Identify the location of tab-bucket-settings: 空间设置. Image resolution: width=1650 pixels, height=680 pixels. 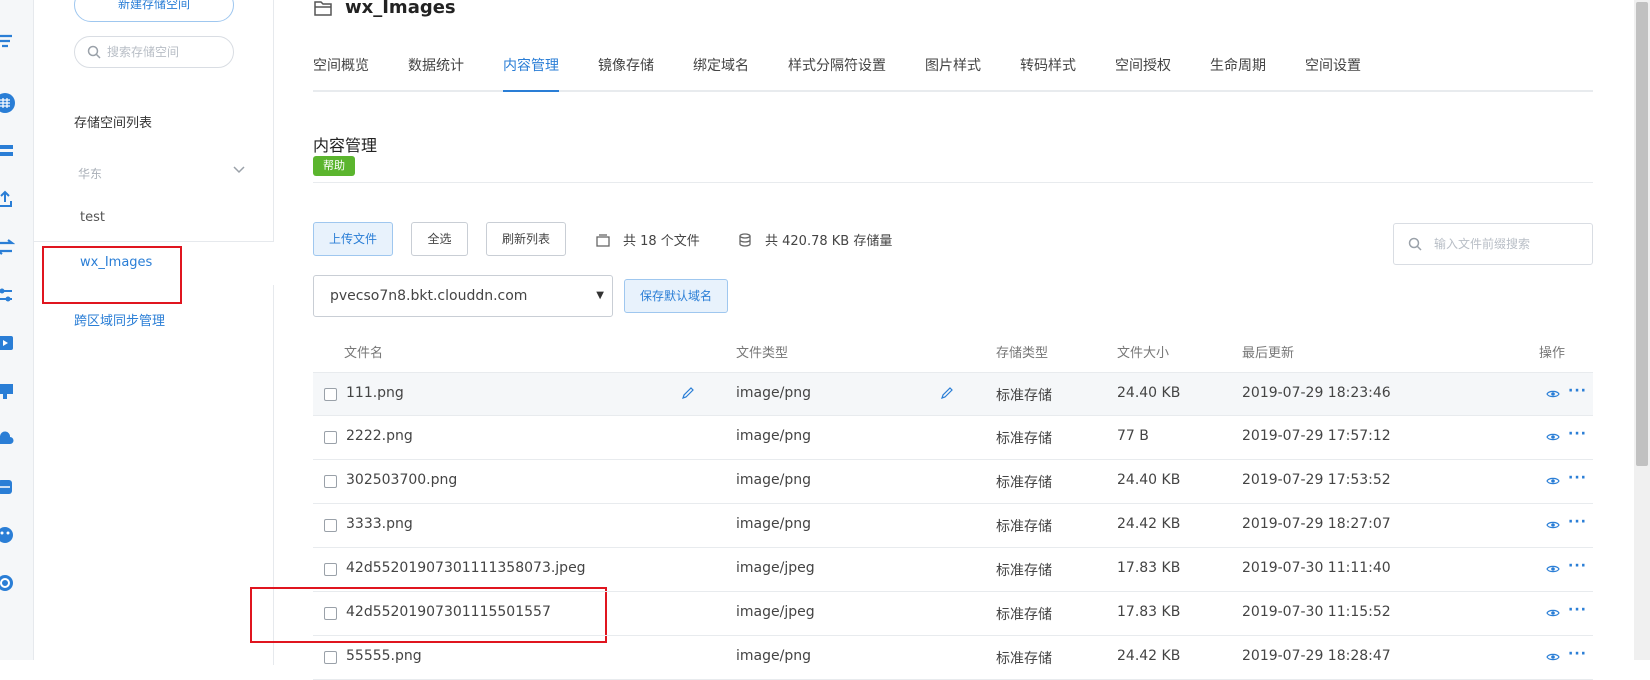
(1333, 70).